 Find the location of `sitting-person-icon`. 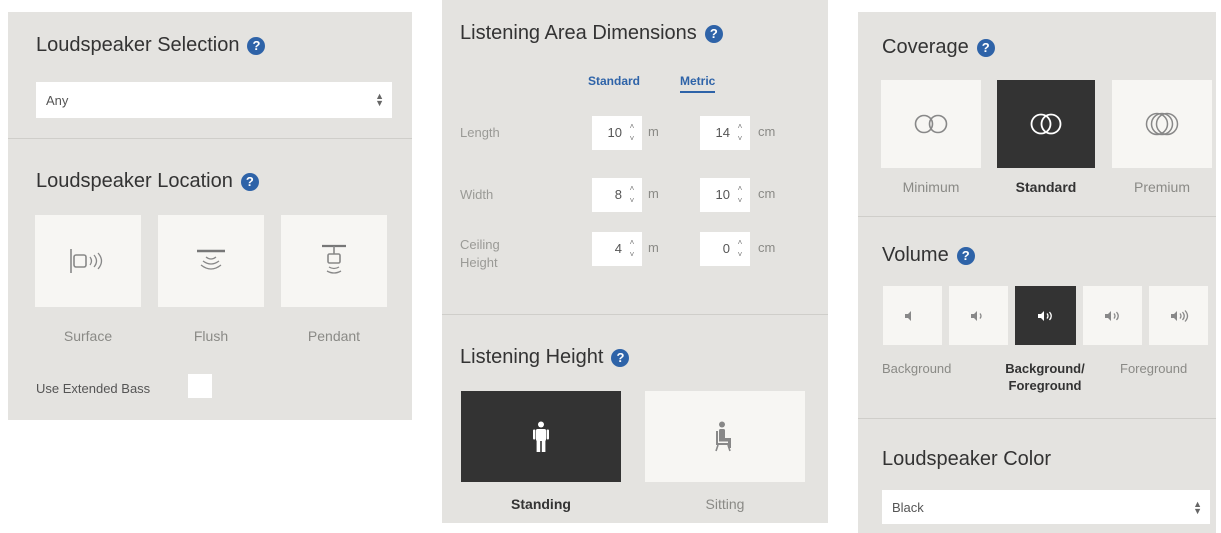

sitting-person-icon is located at coordinates (723, 436).